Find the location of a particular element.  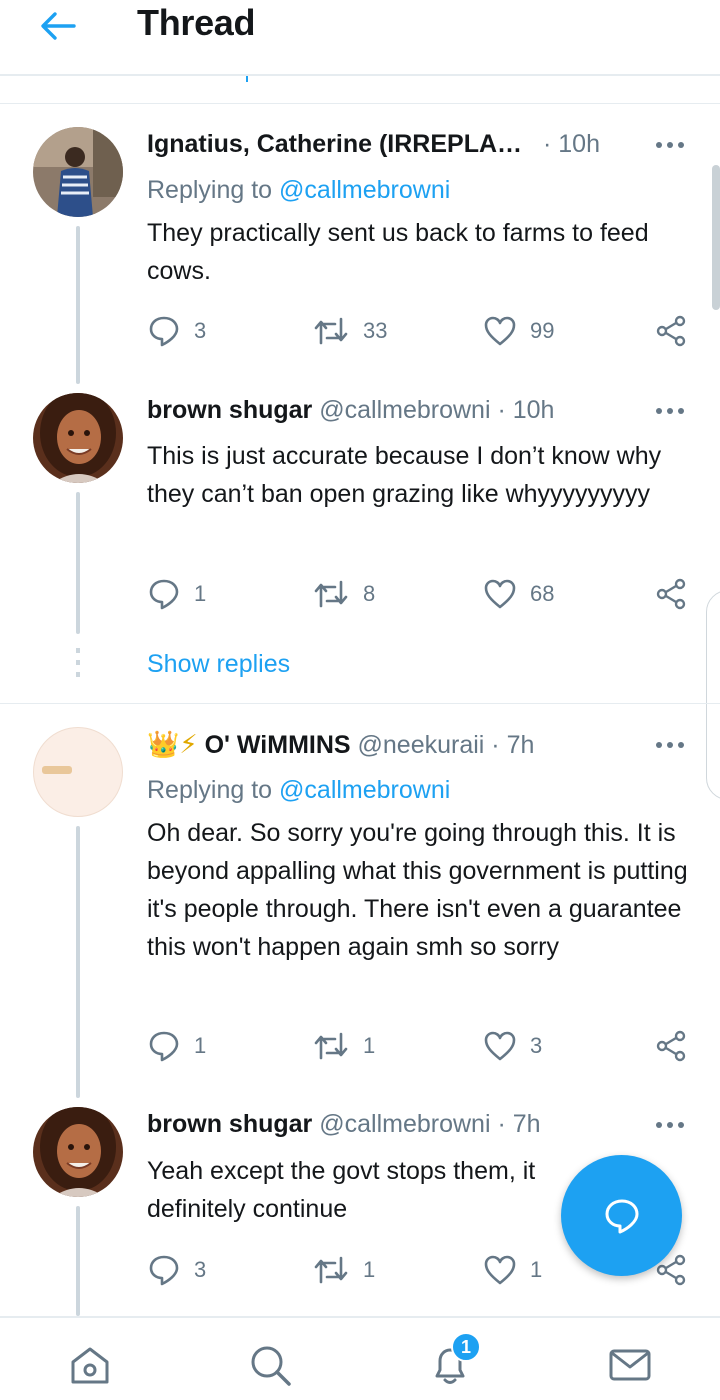

bottom-navigation: 1 is located at coordinates (360, 1358).